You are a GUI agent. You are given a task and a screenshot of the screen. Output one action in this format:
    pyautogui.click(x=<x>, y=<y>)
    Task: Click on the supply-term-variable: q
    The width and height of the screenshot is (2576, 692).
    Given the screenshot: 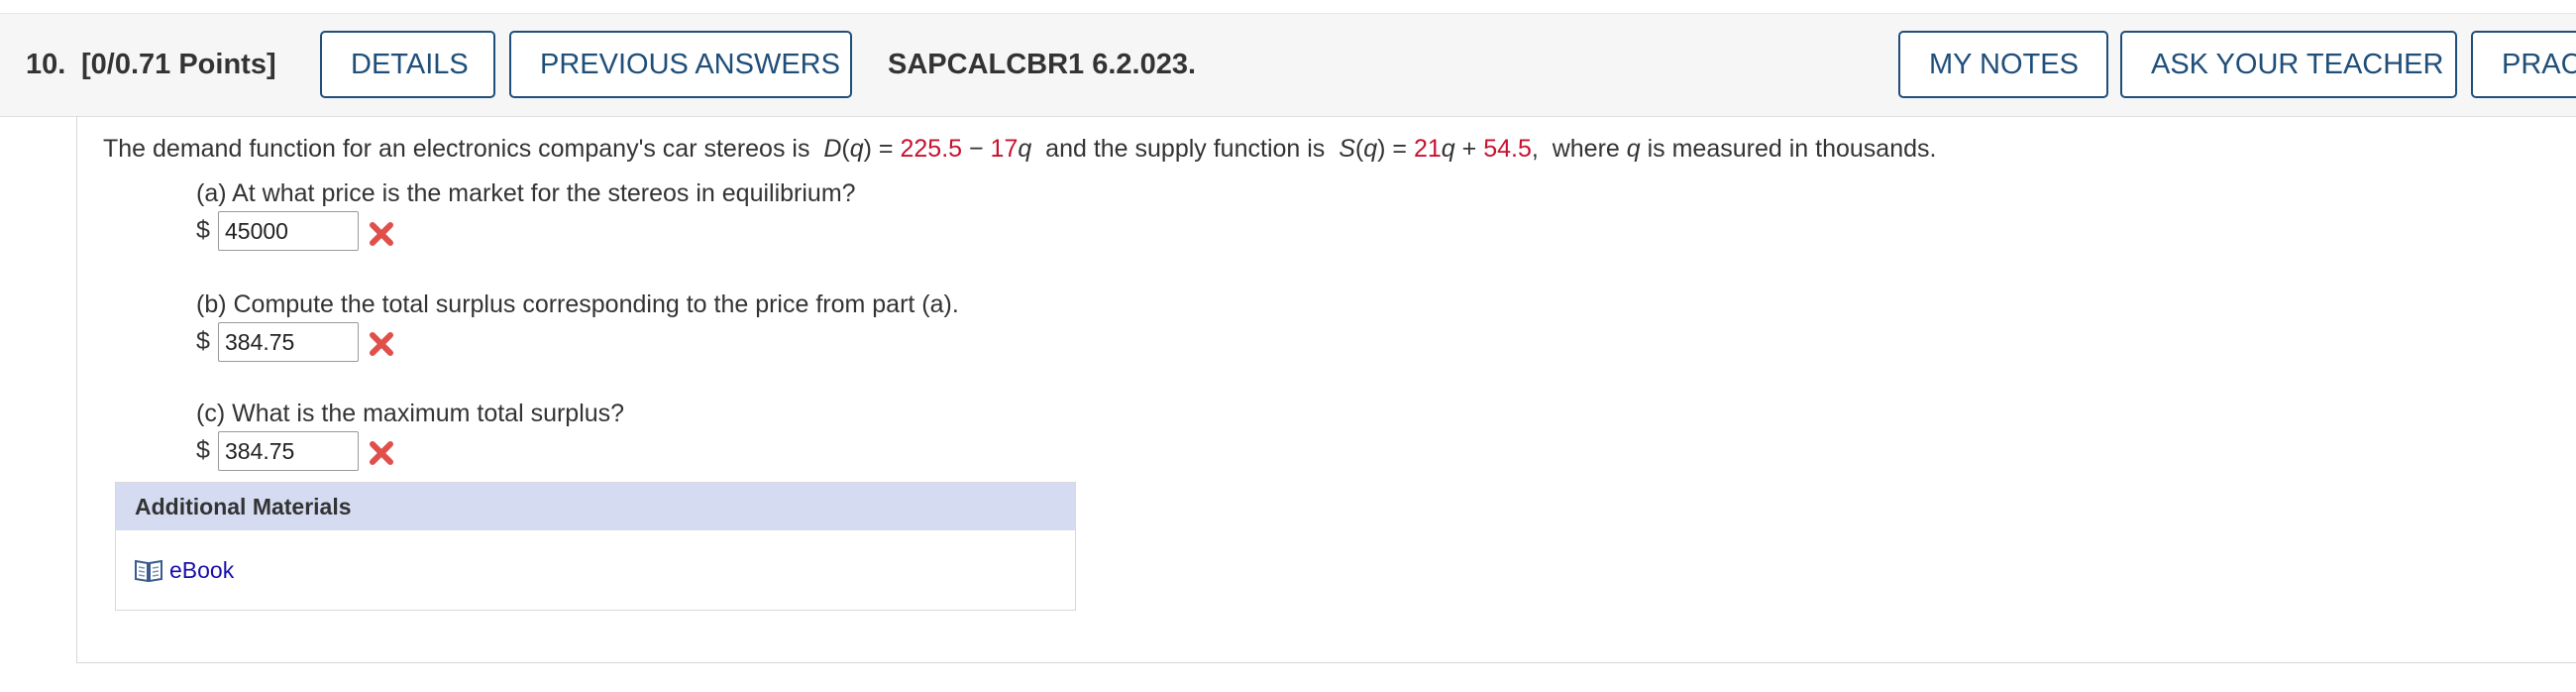 What is the action you would take?
    pyautogui.click(x=1448, y=149)
    